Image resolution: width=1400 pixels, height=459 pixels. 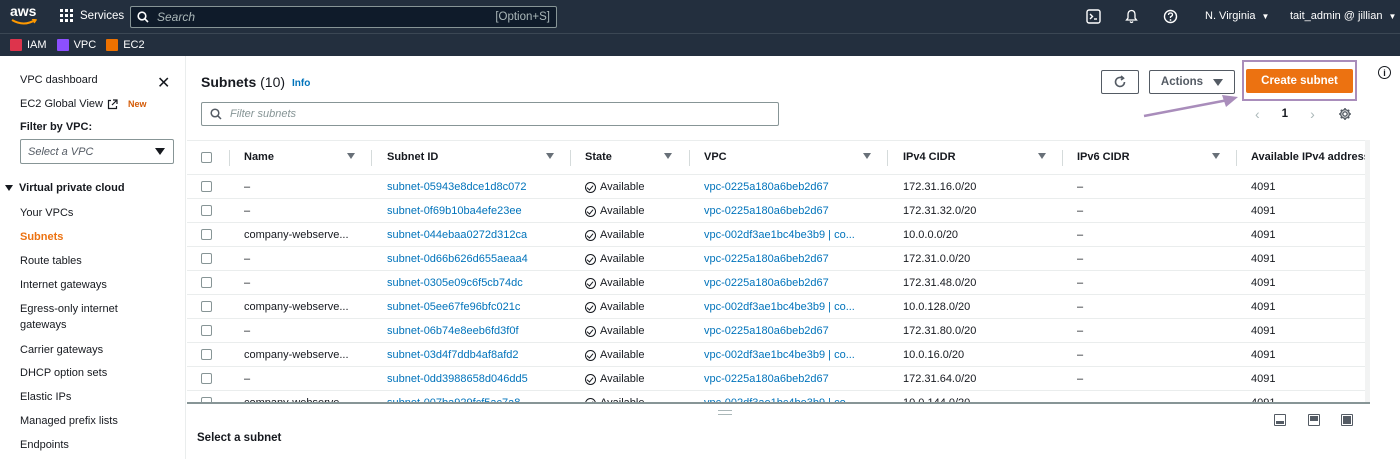 What do you see at coordinates (44, 445) in the screenshot?
I see `sidebar-item-endpoints: Endpoints` at bounding box center [44, 445].